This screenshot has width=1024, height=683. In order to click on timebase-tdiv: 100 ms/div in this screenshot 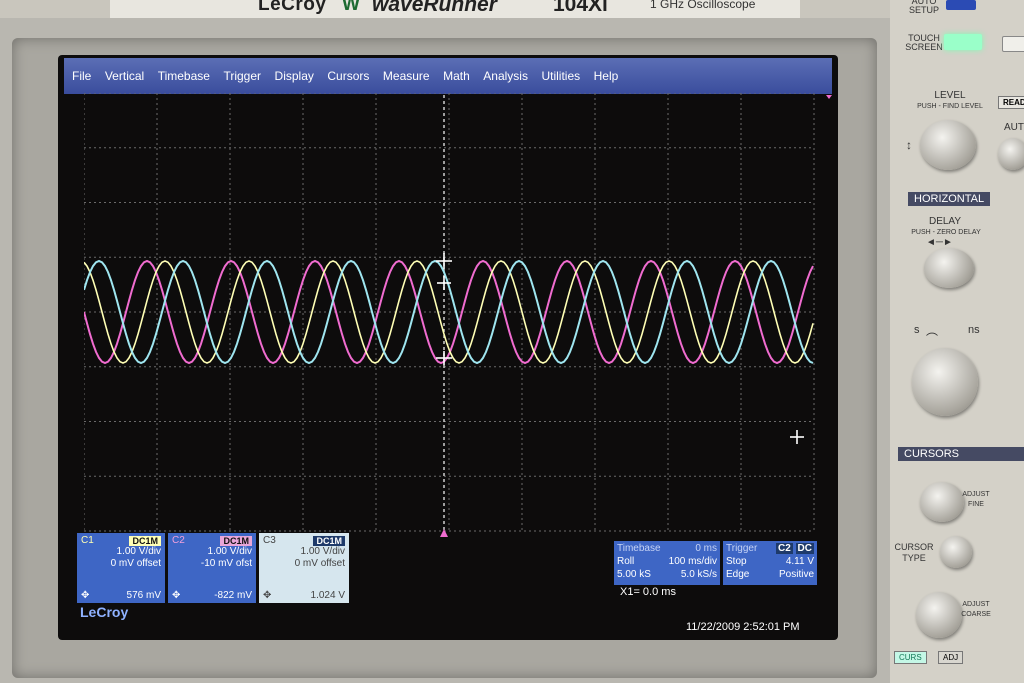, I will do `click(692, 561)`.